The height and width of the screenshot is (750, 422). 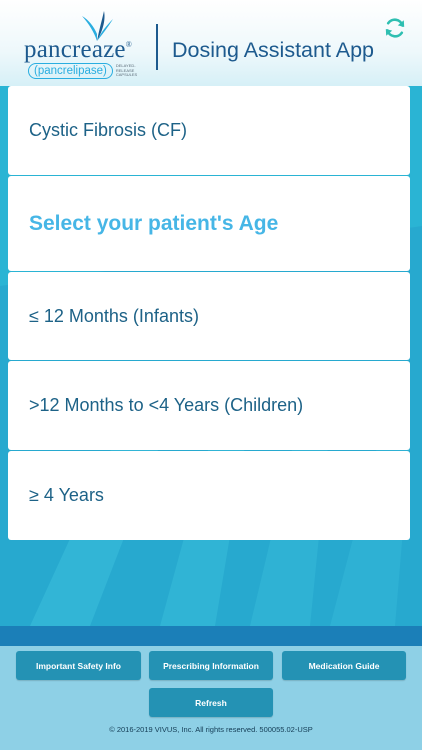 What do you see at coordinates (211, 665) in the screenshot?
I see `prescribing-information-button: Prescribing Information` at bounding box center [211, 665].